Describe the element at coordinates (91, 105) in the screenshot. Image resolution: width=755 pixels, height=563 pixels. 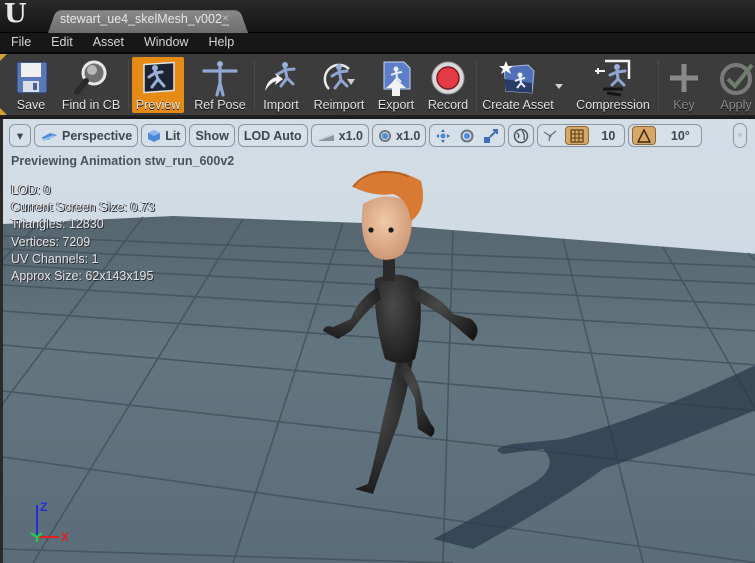
I see `find-in-cb-label: Find in CB` at that location.